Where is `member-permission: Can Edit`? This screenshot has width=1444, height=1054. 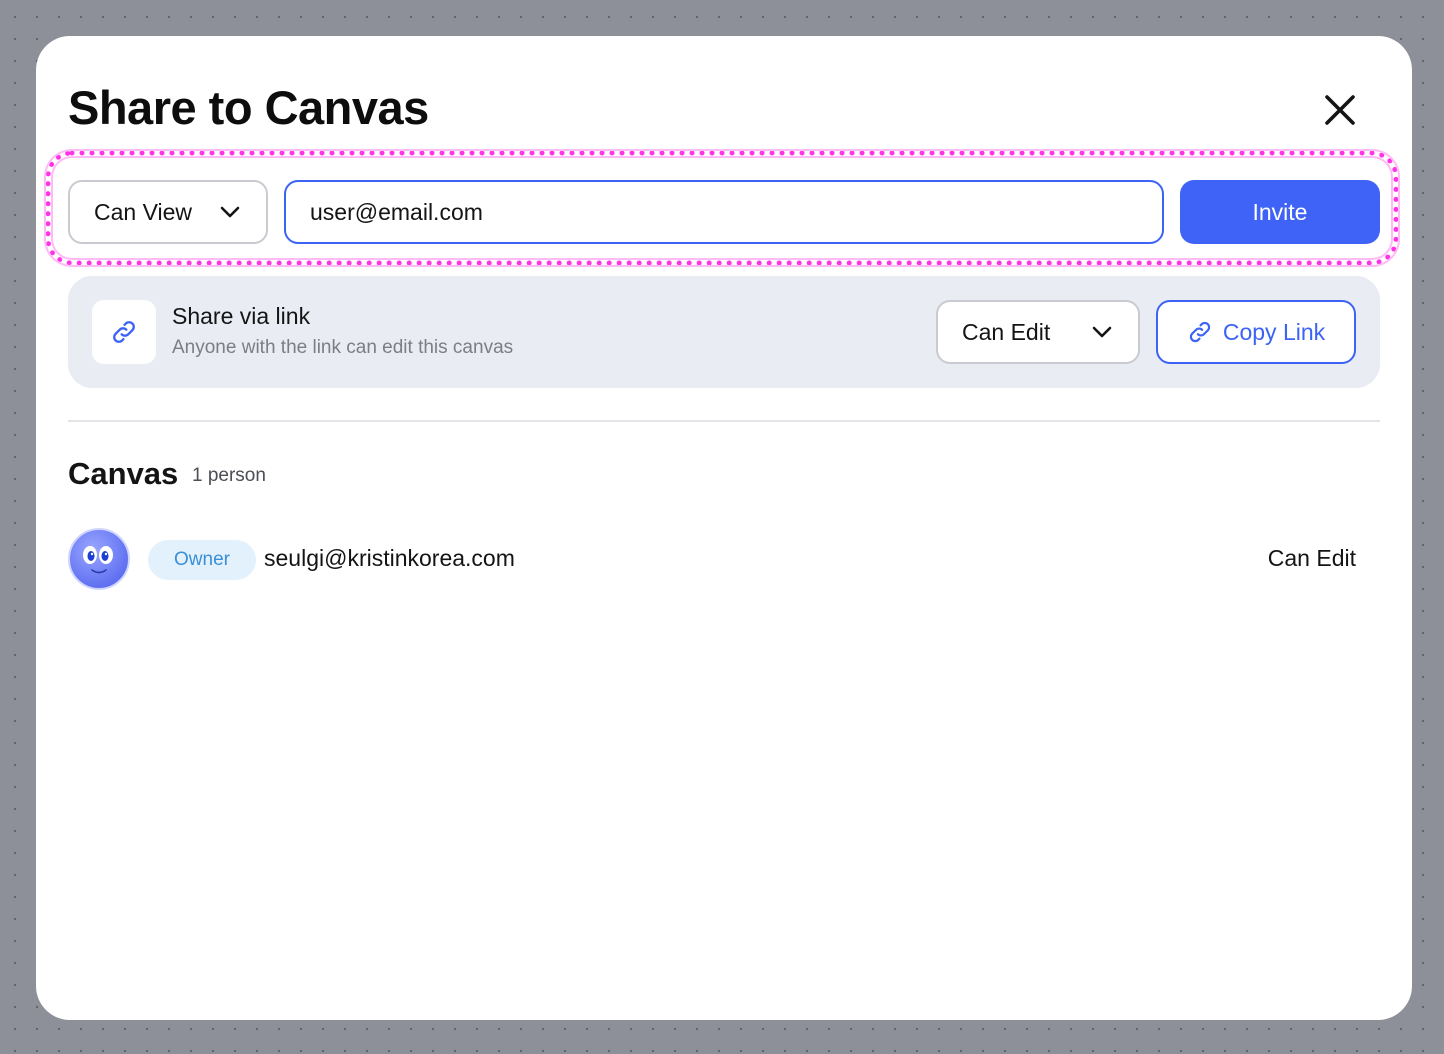 member-permission: Can Edit is located at coordinates (1312, 558).